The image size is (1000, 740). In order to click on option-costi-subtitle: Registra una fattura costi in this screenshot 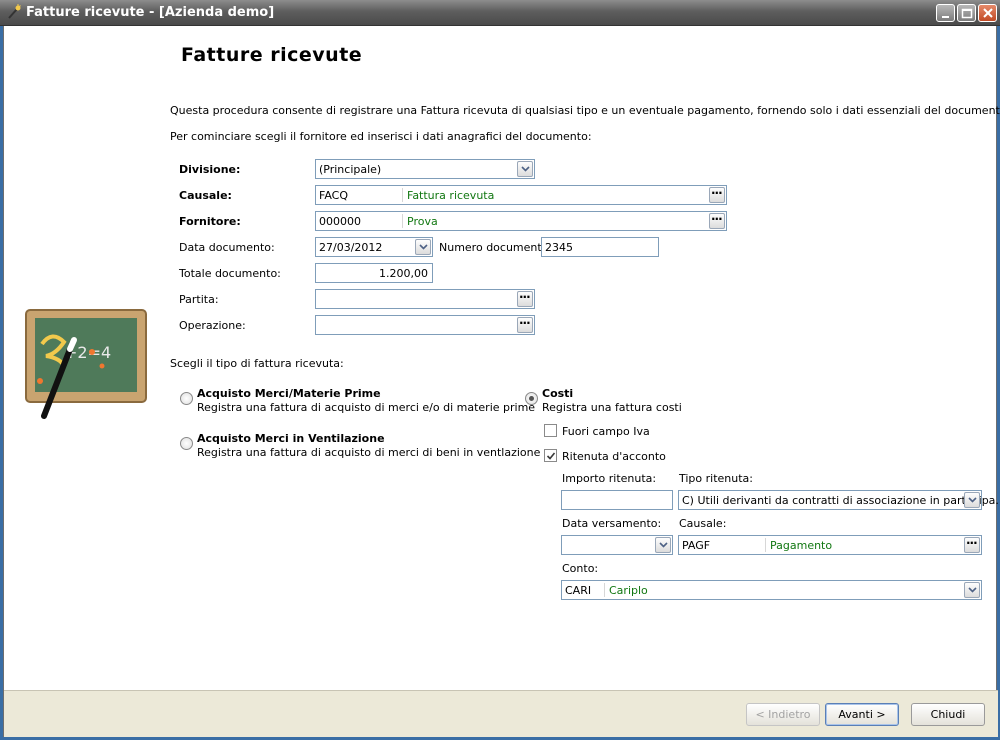, I will do `click(612, 407)`.